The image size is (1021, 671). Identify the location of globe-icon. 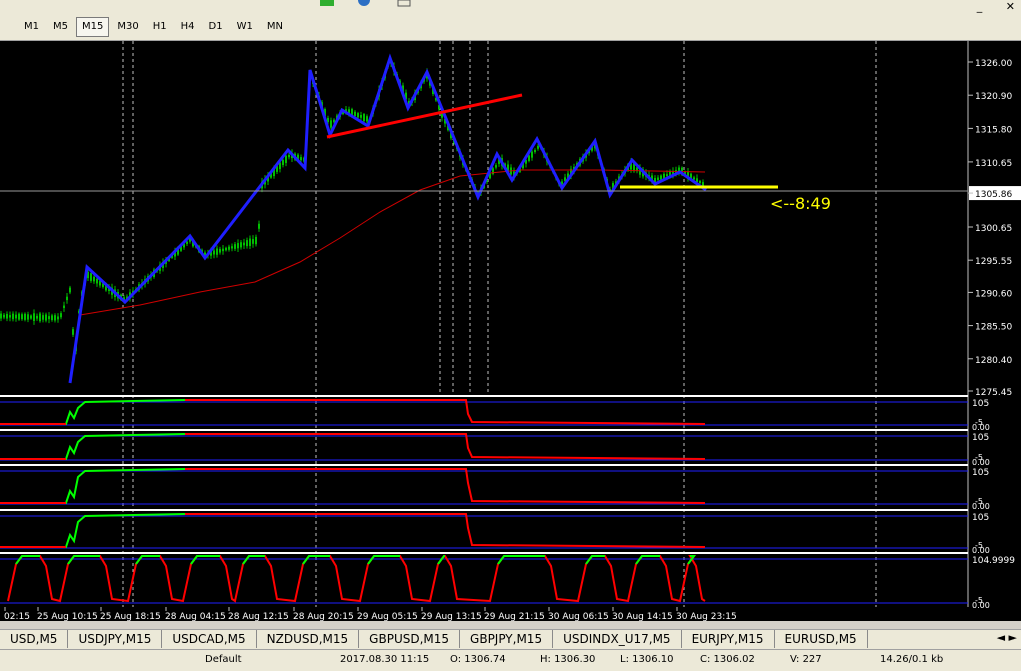
(364, 4).